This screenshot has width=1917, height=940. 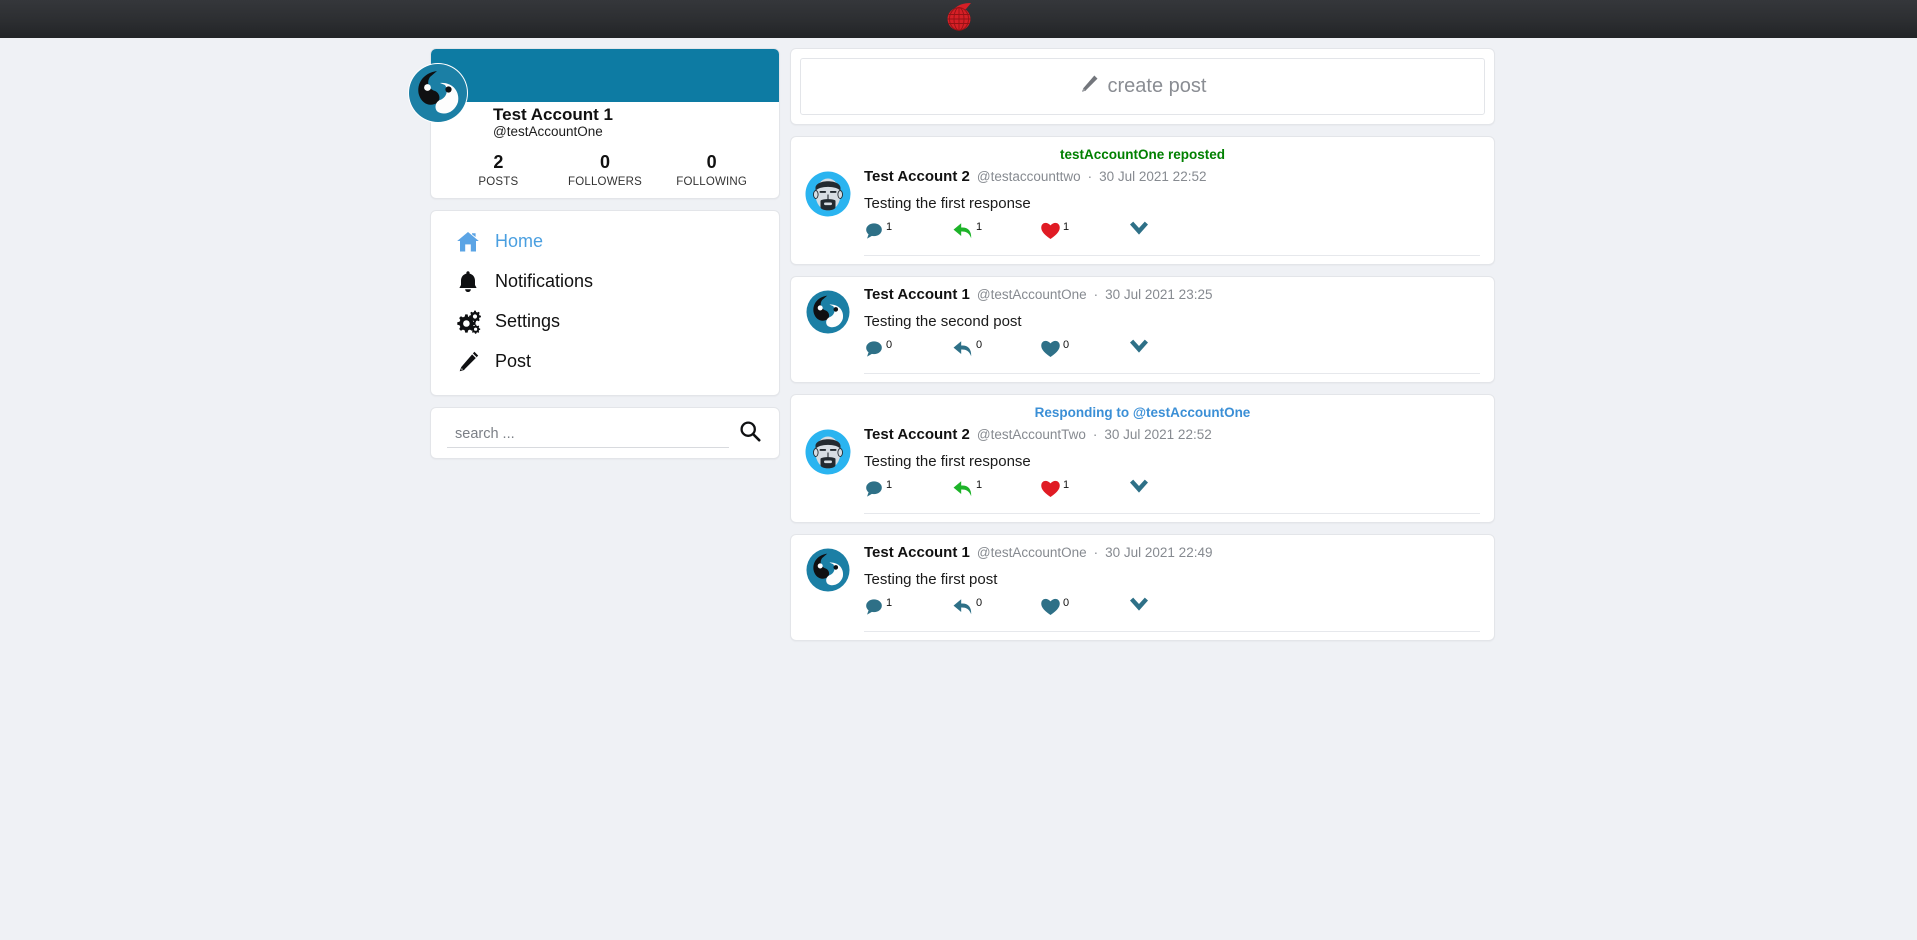 I want to click on sidebar-item-notifications-label: Notifications, so click(x=544, y=281).